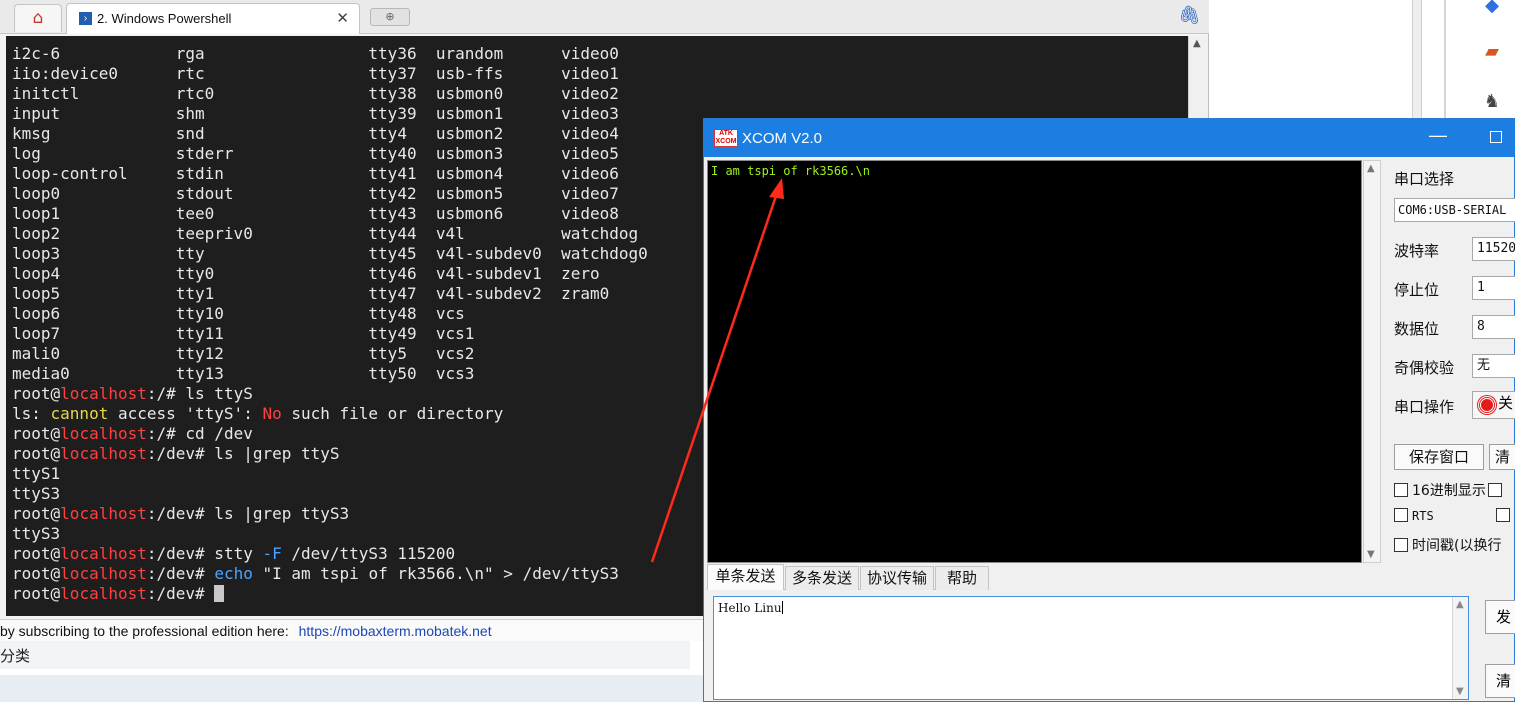 This screenshot has width=1515, height=702. Describe the element at coordinates (1445, 60) in the screenshot. I see `background-divider` at that location.